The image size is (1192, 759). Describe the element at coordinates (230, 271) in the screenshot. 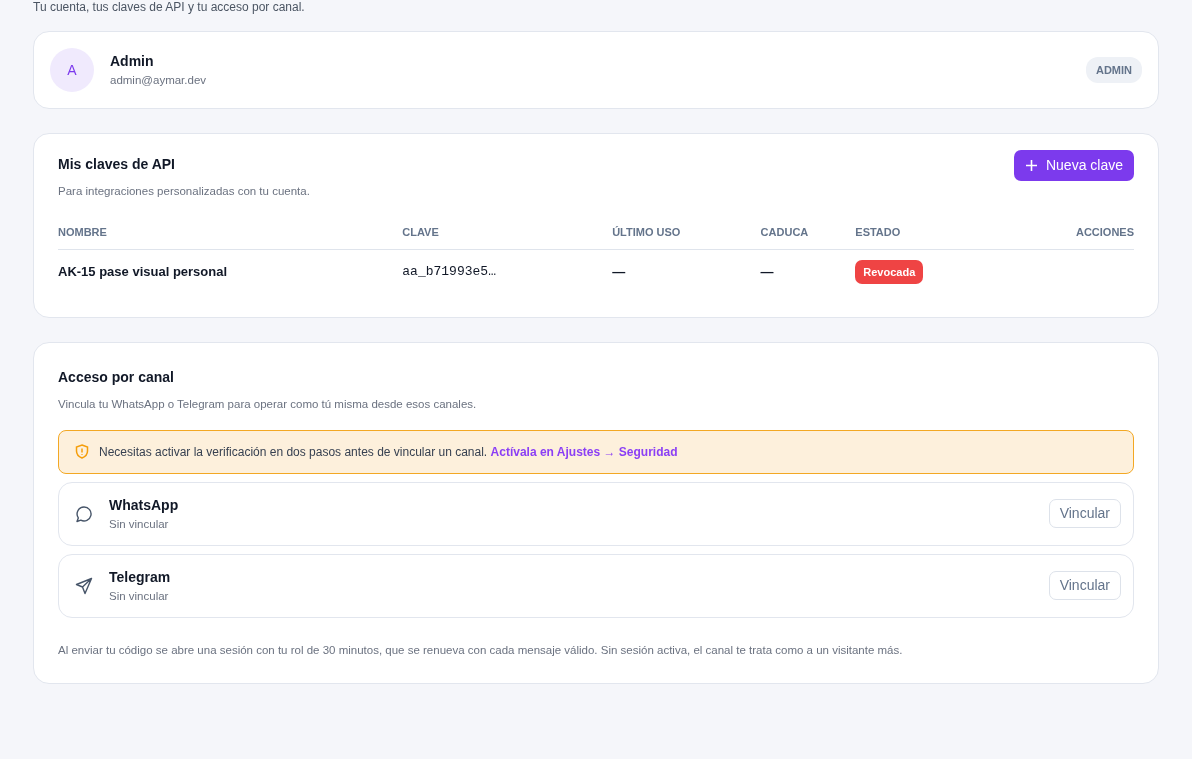

I see `key-name: AK-15 pase visual personal` at that location.